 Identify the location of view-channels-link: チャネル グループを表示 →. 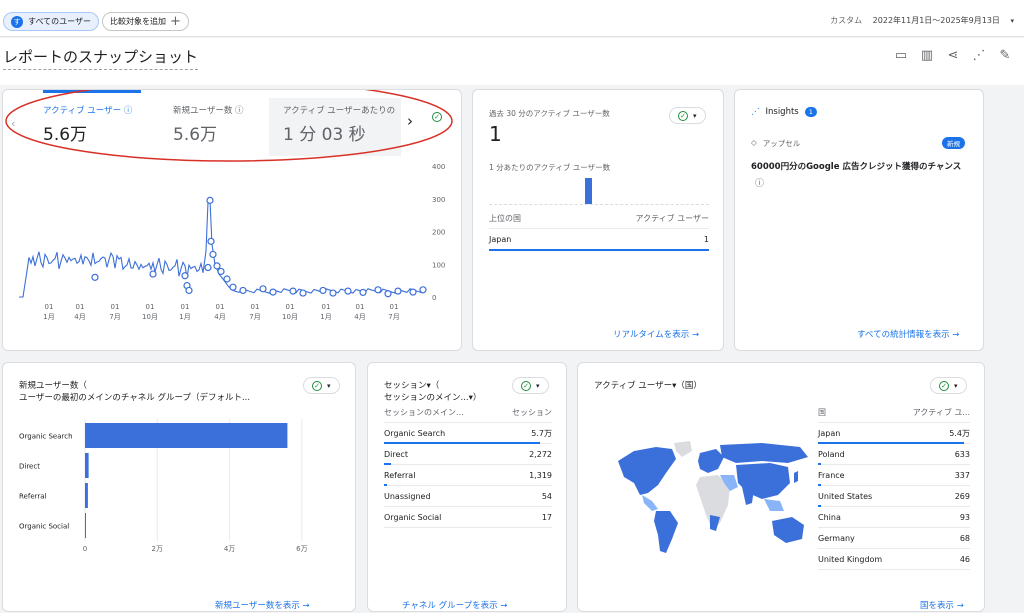
(454, 605).